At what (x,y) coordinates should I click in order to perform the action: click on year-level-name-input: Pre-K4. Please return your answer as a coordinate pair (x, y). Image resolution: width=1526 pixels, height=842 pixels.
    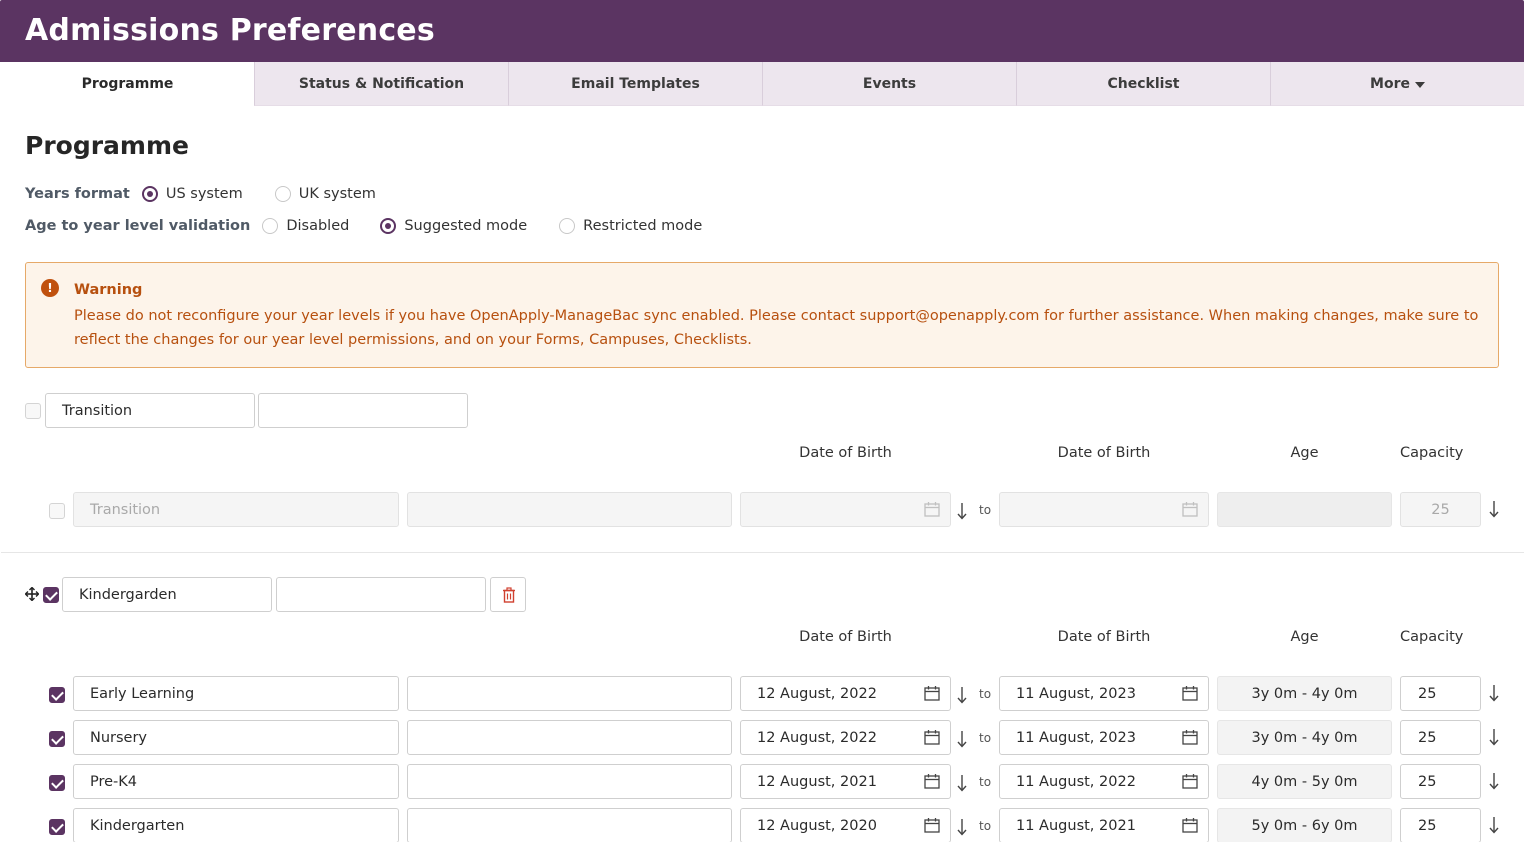
    Looking at the image, I should click on (236, 781).